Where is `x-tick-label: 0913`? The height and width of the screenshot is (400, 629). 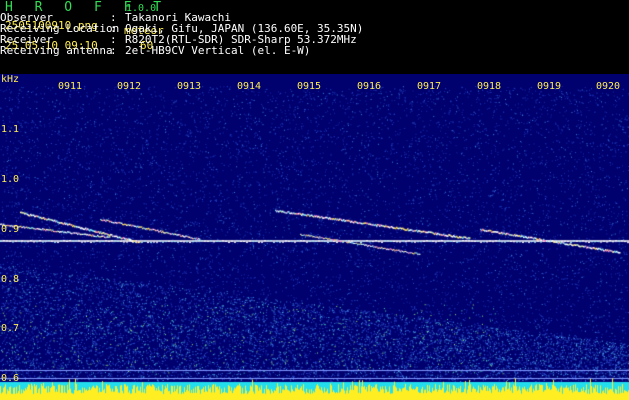
x-tick-label: 0913 is located at coordinates (189, 86).